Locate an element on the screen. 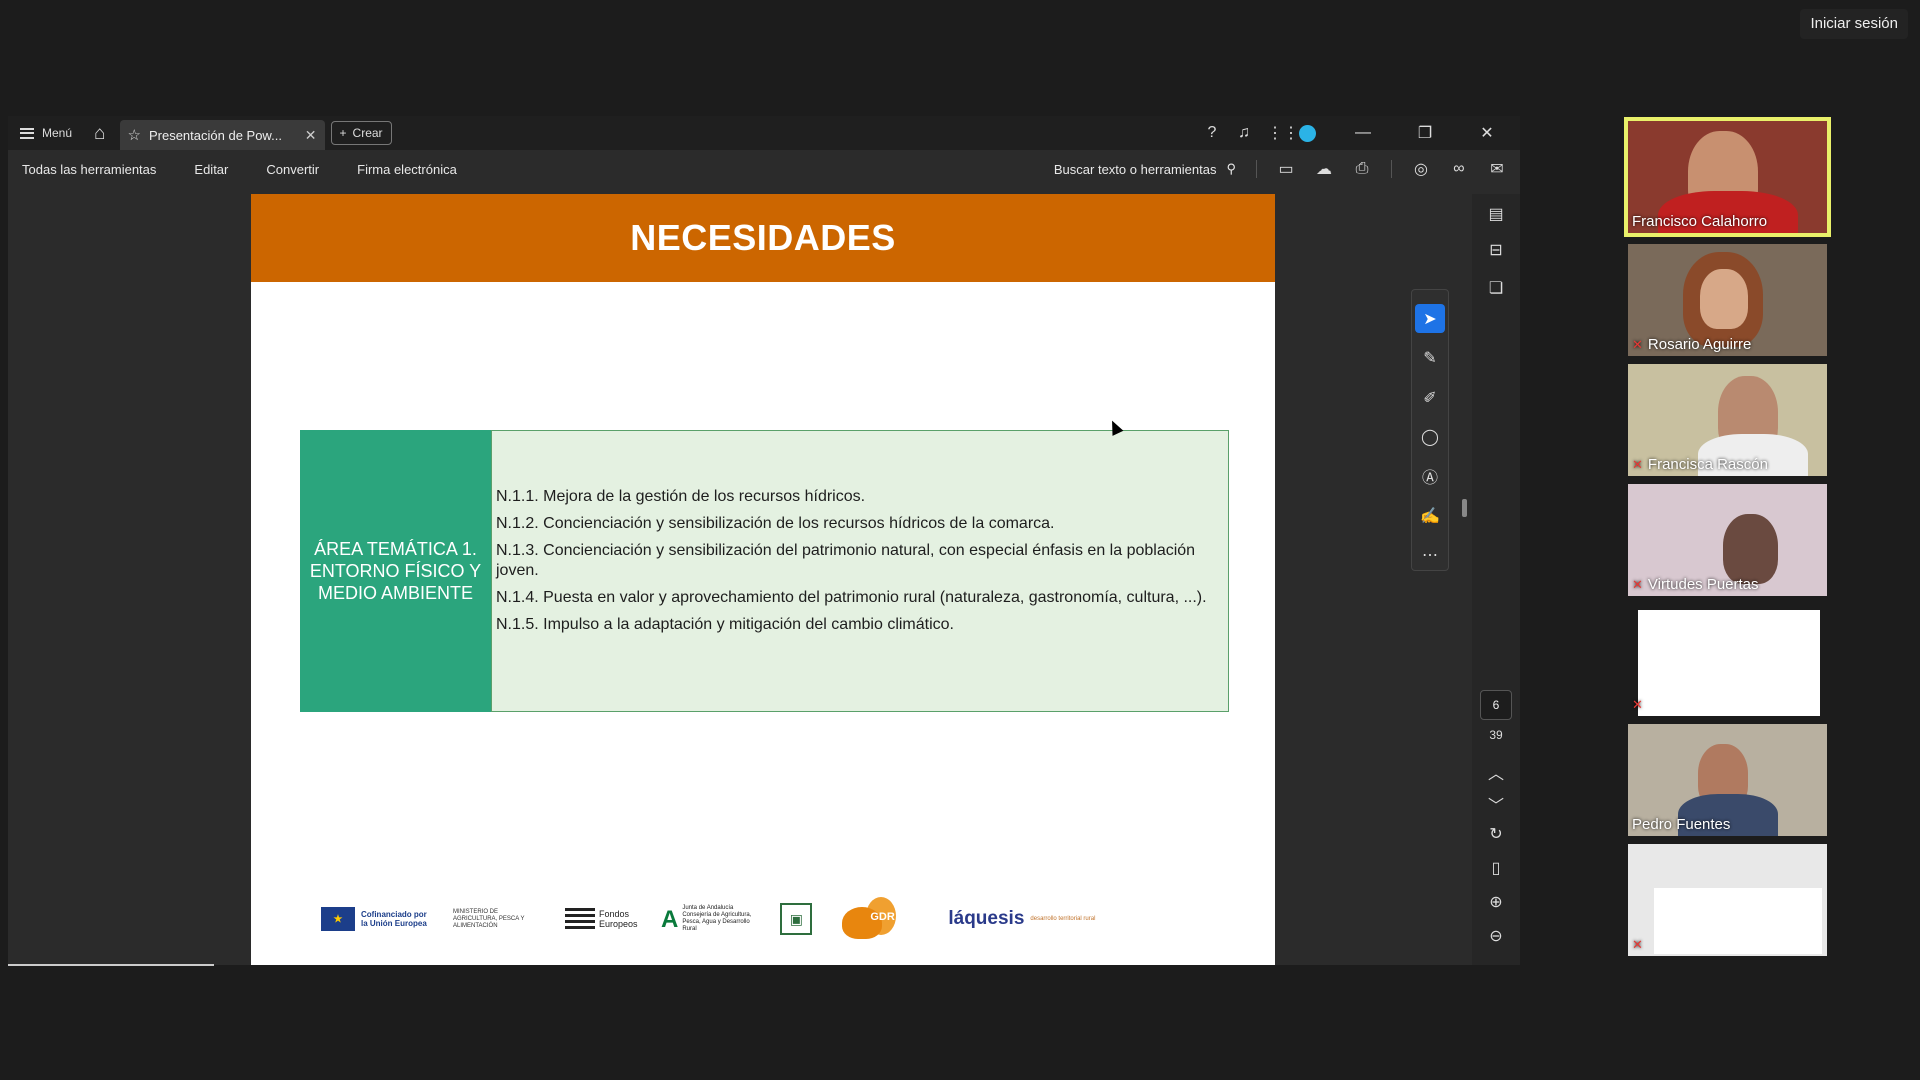 The height and width of the screenshot is (1080, 1920). upload-cloud-icon: ☁ is located at coordinates (1324, 169).